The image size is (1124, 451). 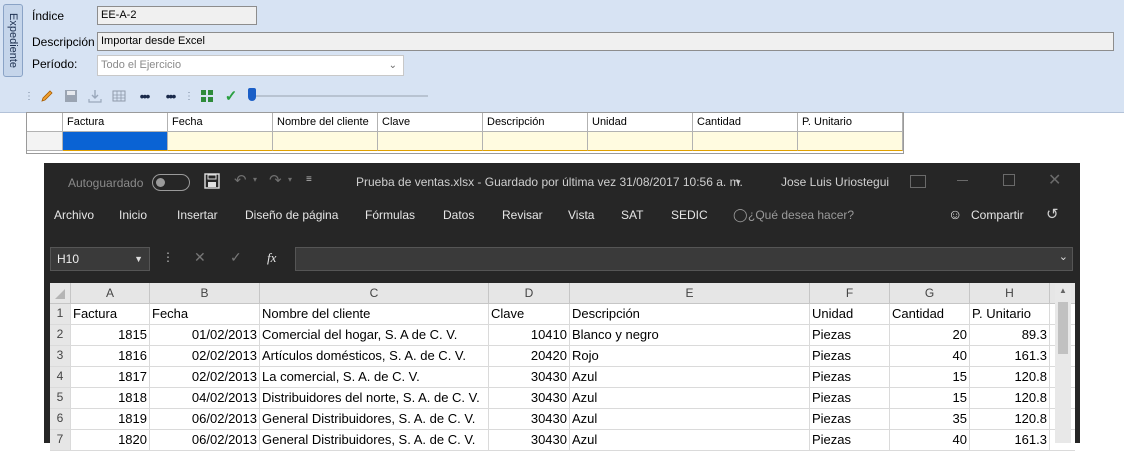 What do you see at coordinates (177, 15) in the screenshot?
I see `indice-field: EE-A-2` at bounding box center [177, 15].